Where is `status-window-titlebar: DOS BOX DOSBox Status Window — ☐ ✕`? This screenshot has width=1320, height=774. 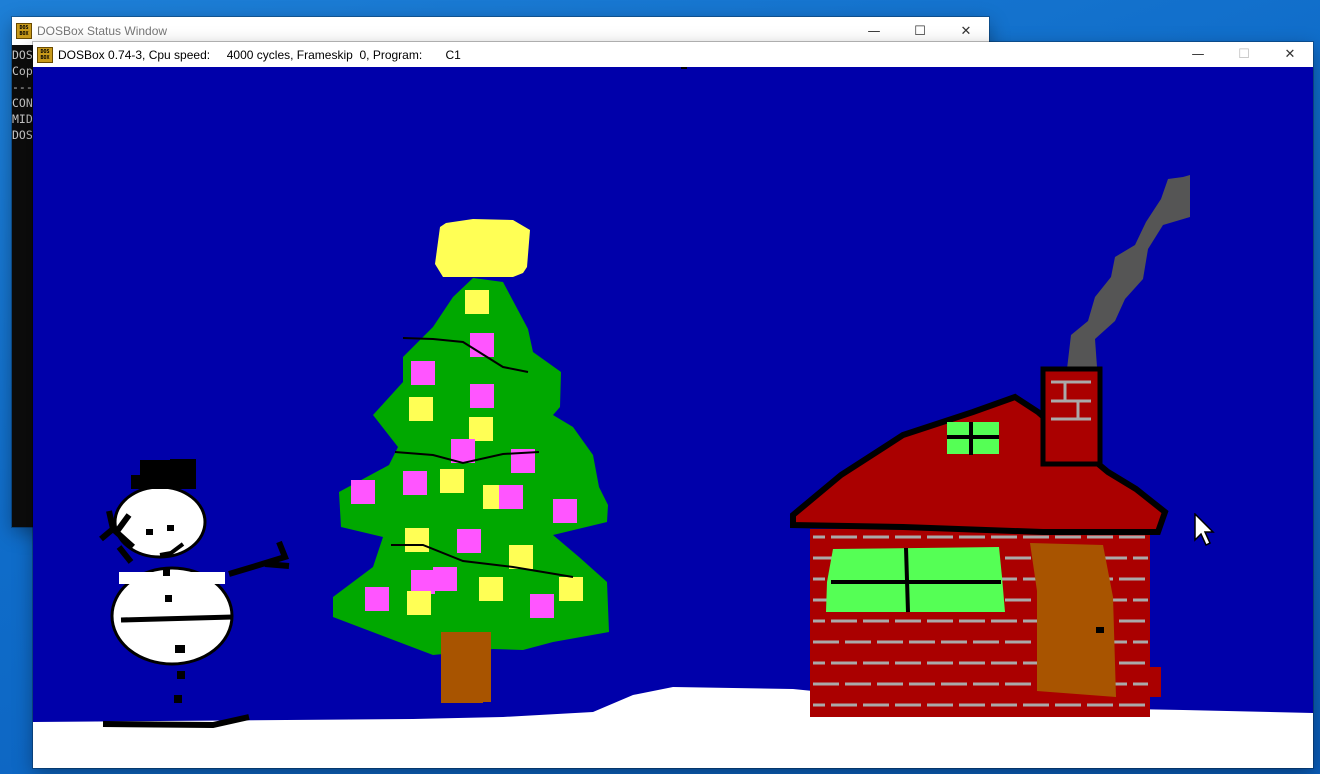
status-window-titlebar: DOS BOX DOSBox Status Window — ☐ ✕ is located at coordinates (500, 31).